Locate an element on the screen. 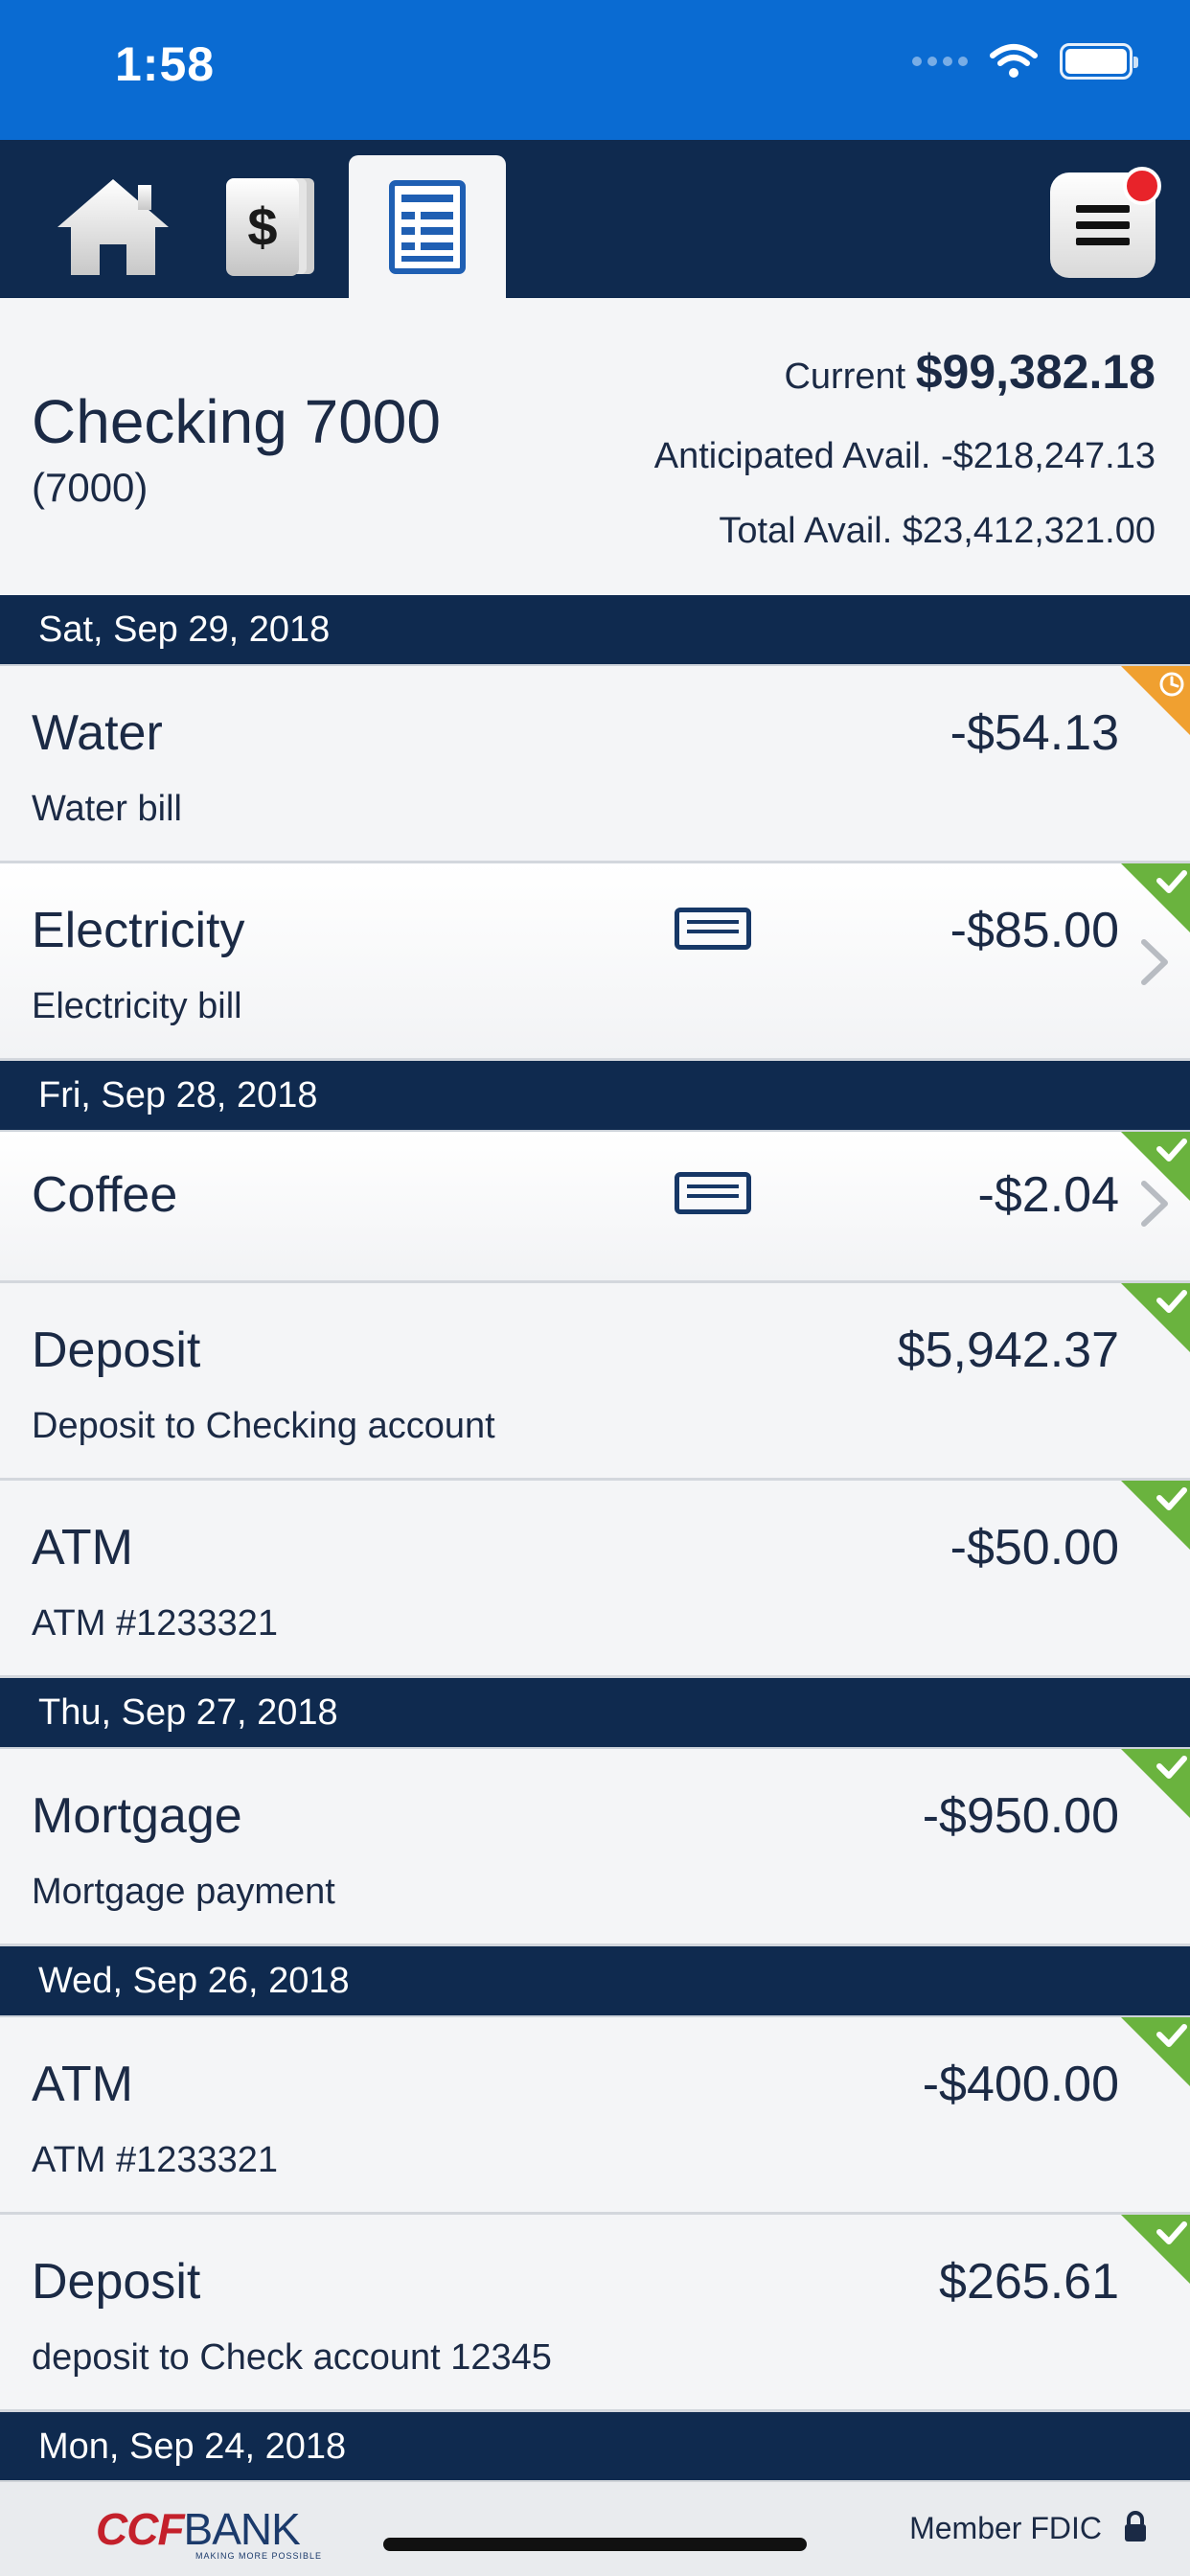  total-balance-label: Total Avail. is located at coordinates (806, 531).